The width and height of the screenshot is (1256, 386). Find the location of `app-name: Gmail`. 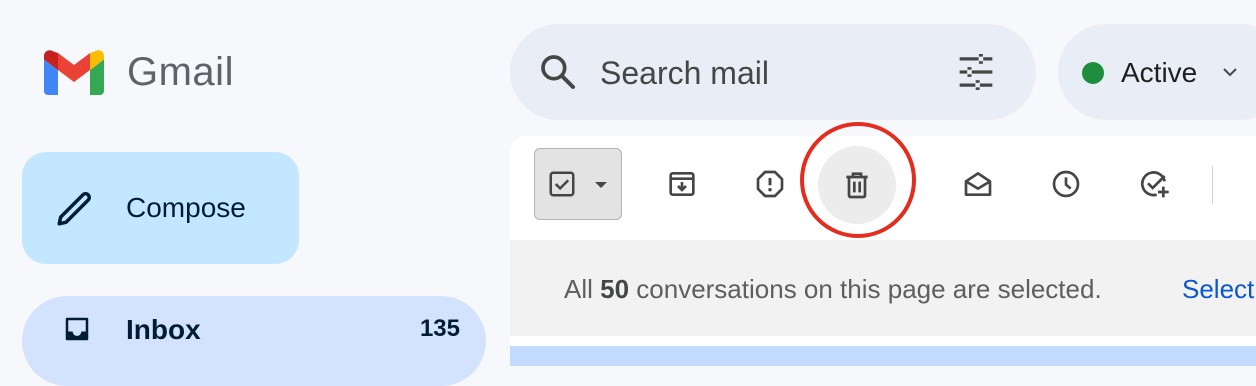

app-name: Gmail is located at coordinates (180, 72).